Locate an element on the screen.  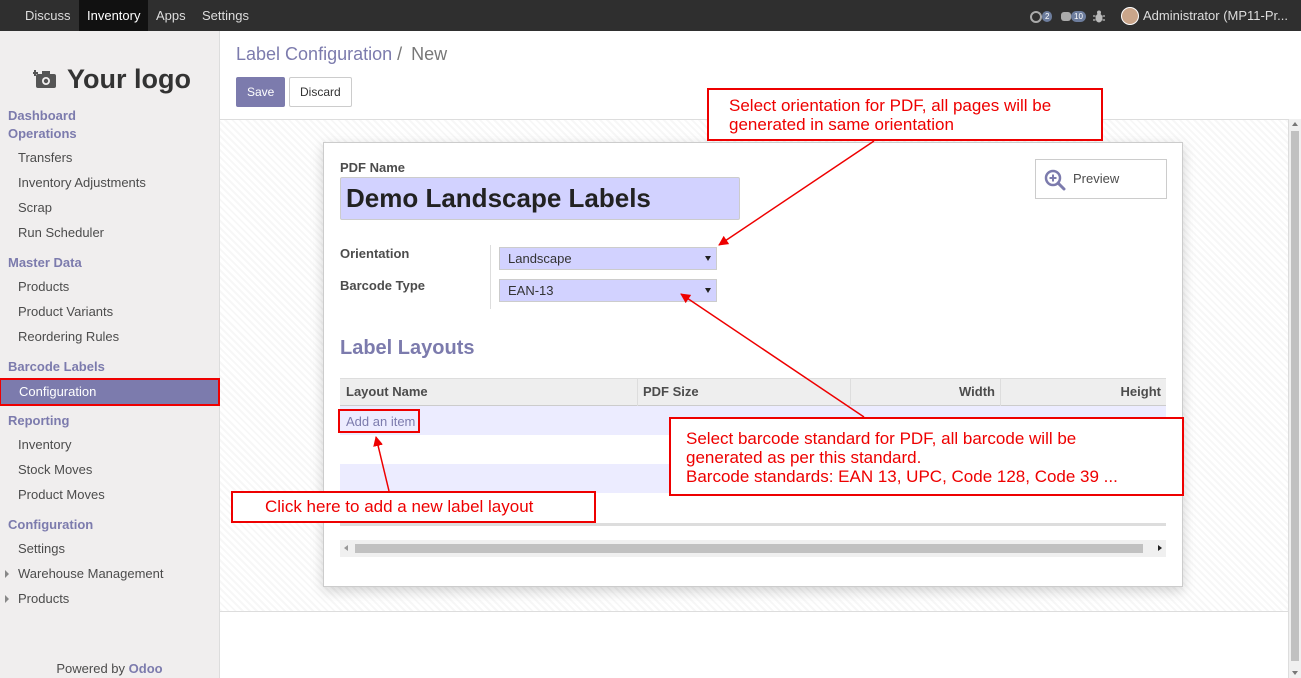
col-pdf-size: PDF Size is located at coordinates (743, 392).